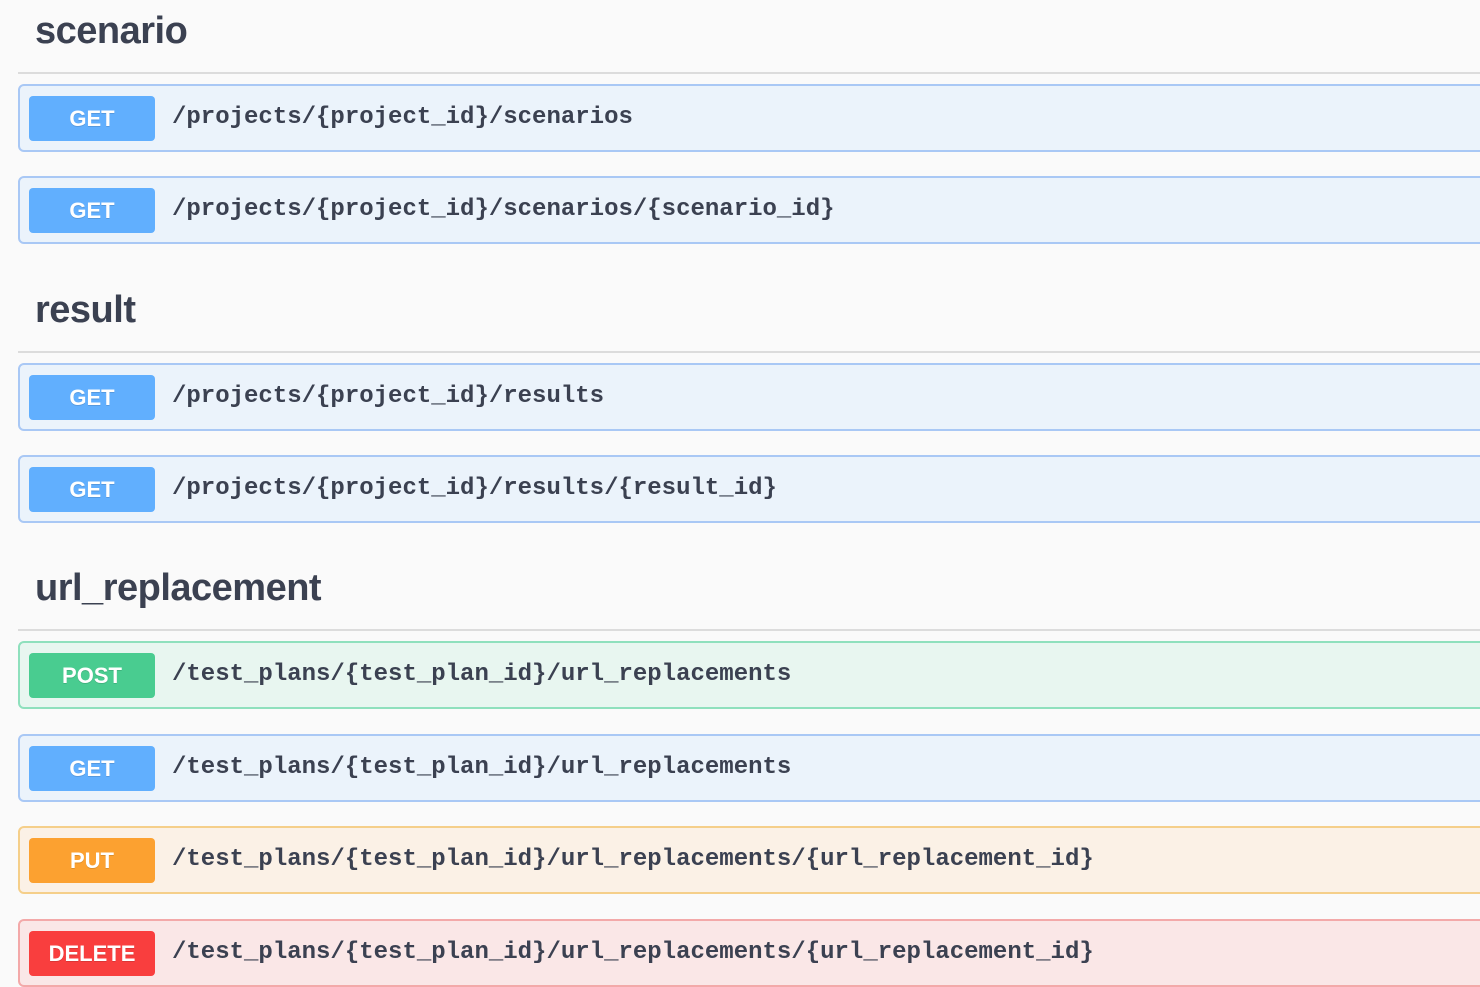 Image resolution: width=1480 pixels, height=987 pixels. What do you see at coordinates (749, 317) in the screenshot?
I see `section-header-result: result` at bounding box center [749, 317].